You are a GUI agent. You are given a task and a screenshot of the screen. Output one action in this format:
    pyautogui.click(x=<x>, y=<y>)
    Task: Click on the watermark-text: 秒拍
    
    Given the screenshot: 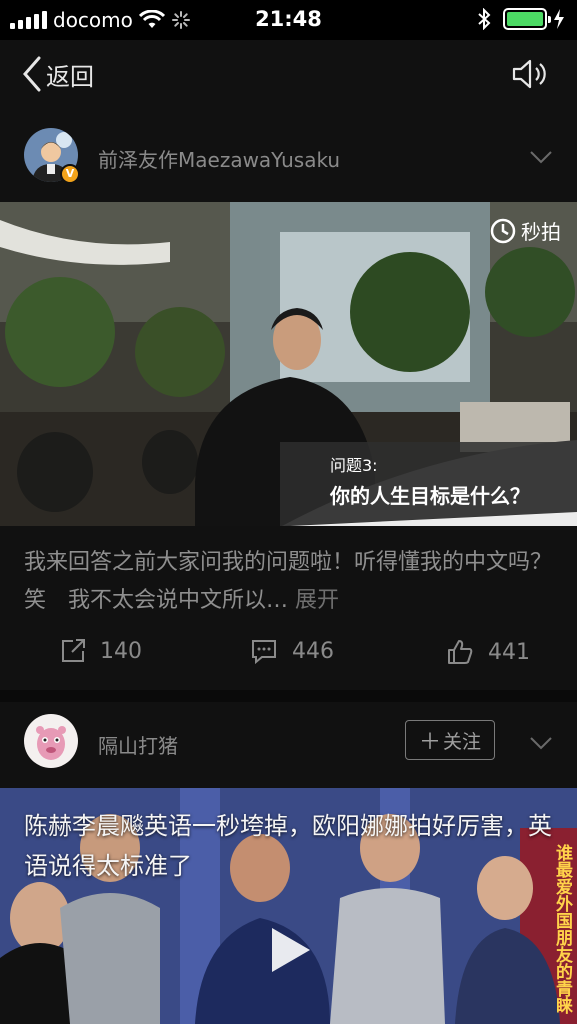 What is the action you would take?
    pyautogui.click(x=541, y=232)
    